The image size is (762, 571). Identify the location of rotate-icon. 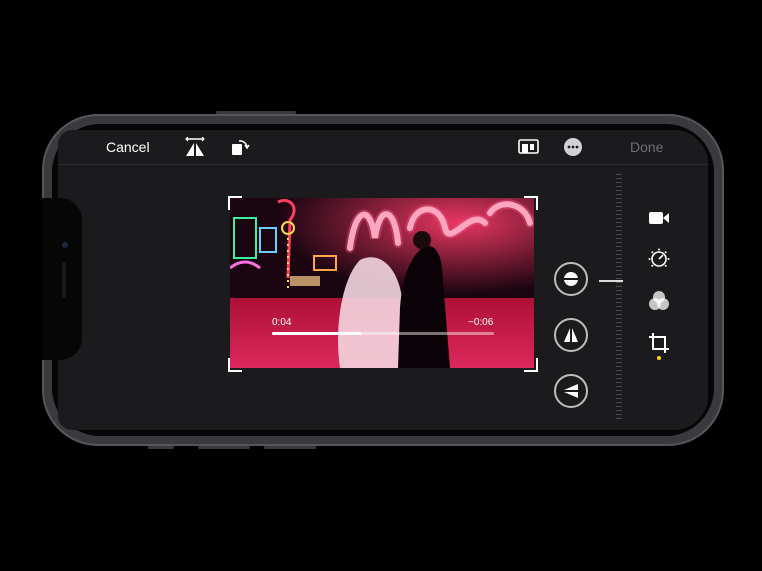
(240, 147).